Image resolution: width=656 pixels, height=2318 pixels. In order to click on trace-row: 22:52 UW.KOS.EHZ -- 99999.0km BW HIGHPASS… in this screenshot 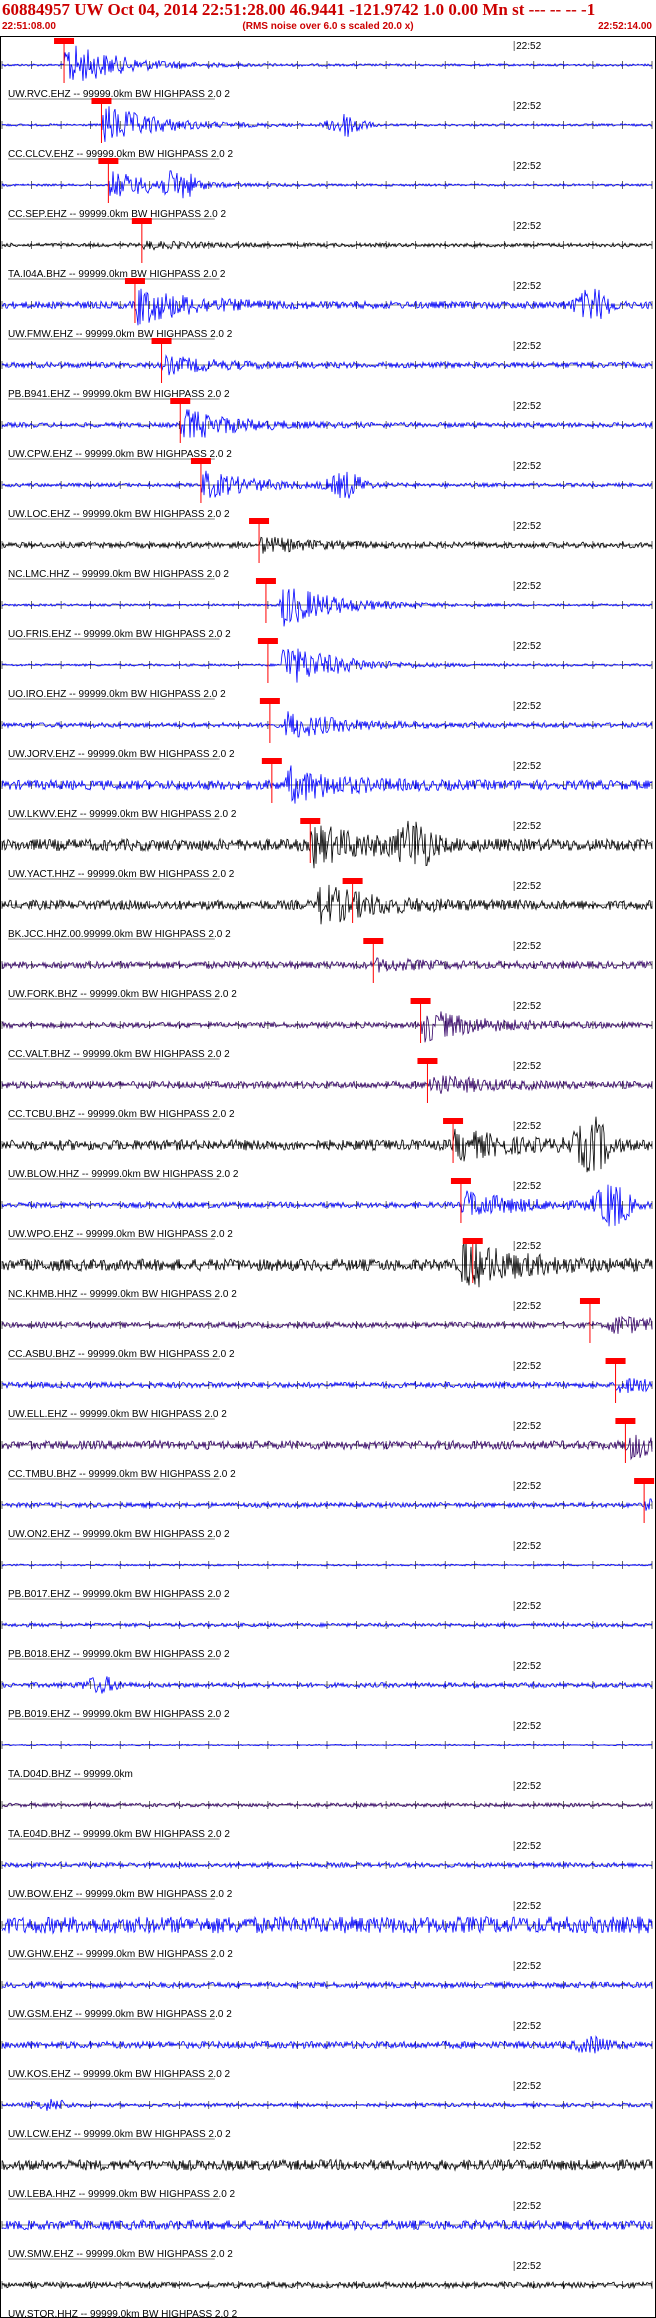, I will do `click(327, 2050)`.